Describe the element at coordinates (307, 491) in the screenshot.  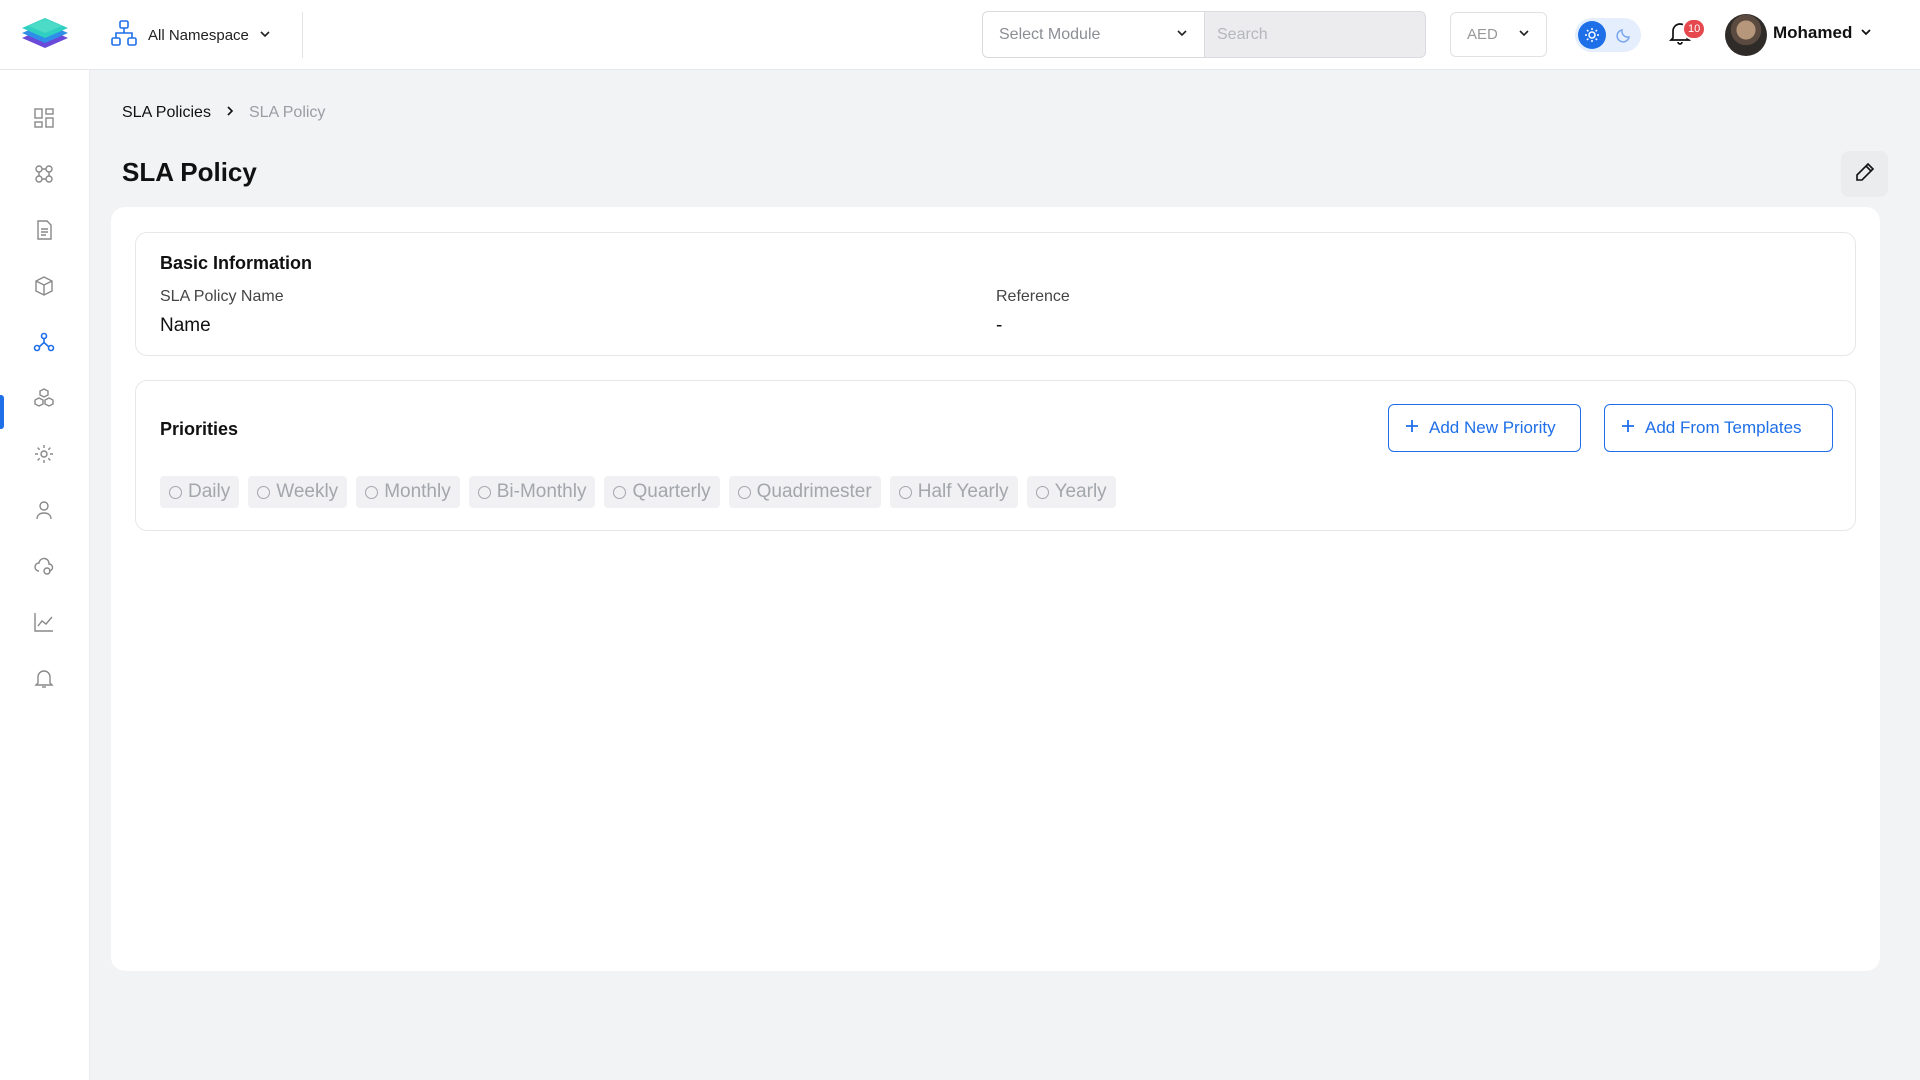
I see `priority-option-label: Weekly` at that location.